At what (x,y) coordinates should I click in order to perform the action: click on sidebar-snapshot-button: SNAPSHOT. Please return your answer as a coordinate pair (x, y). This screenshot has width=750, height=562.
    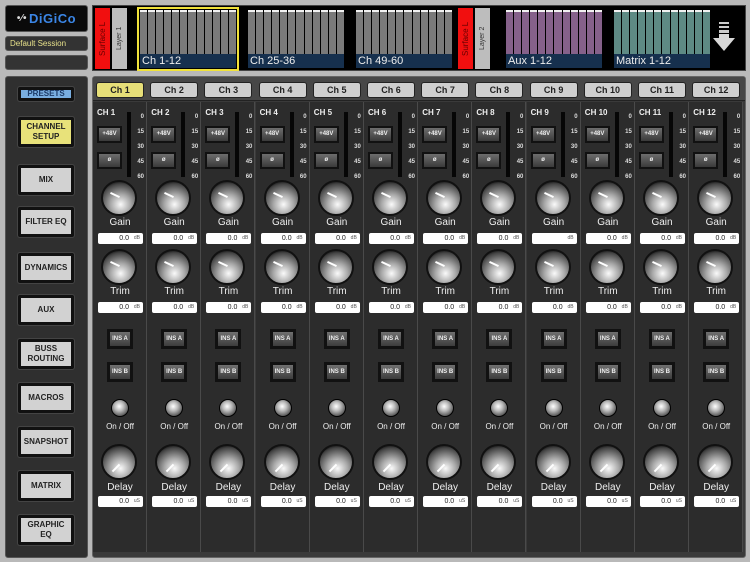
    Looking at the image, I should click on (46, 442).